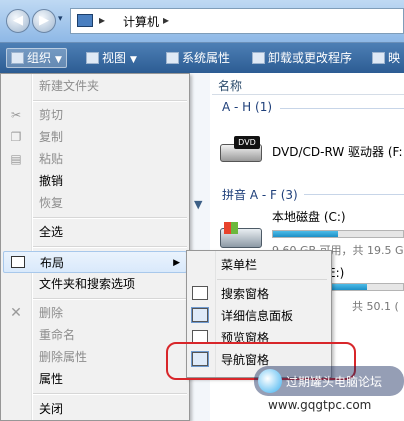  What do you see at coordinates (239, 265) in the screenshot?
I see `submenu-item-label: 菜单栏` at bounding box center [239, 265].